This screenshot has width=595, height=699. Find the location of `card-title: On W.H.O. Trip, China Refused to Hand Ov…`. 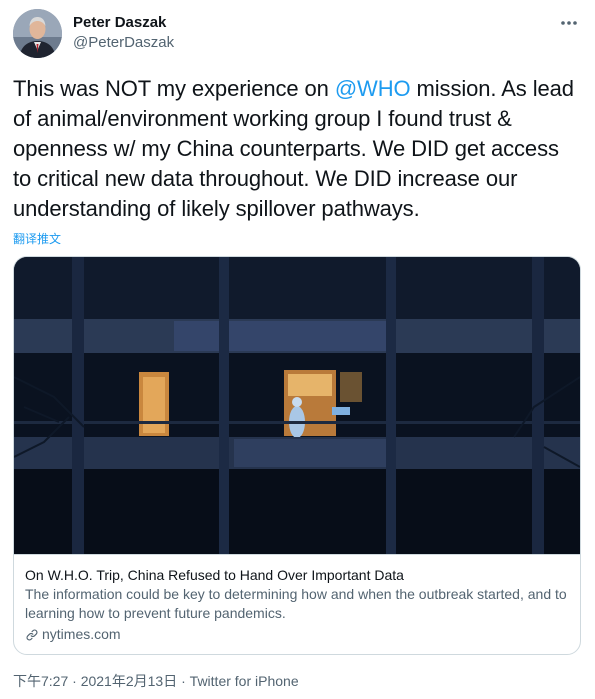

card-title: On W.H.O. Trip, China Refused to Hand Ov… is located at coordinates (214, 575).